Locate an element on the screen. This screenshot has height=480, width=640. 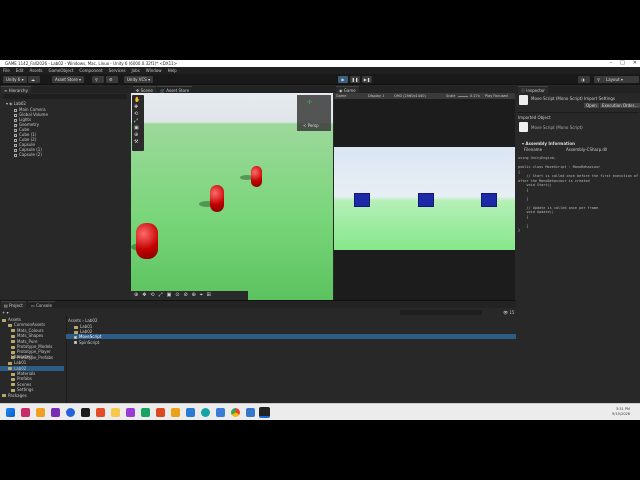
maximize-icon: □ is located at coordinates (622, 63).